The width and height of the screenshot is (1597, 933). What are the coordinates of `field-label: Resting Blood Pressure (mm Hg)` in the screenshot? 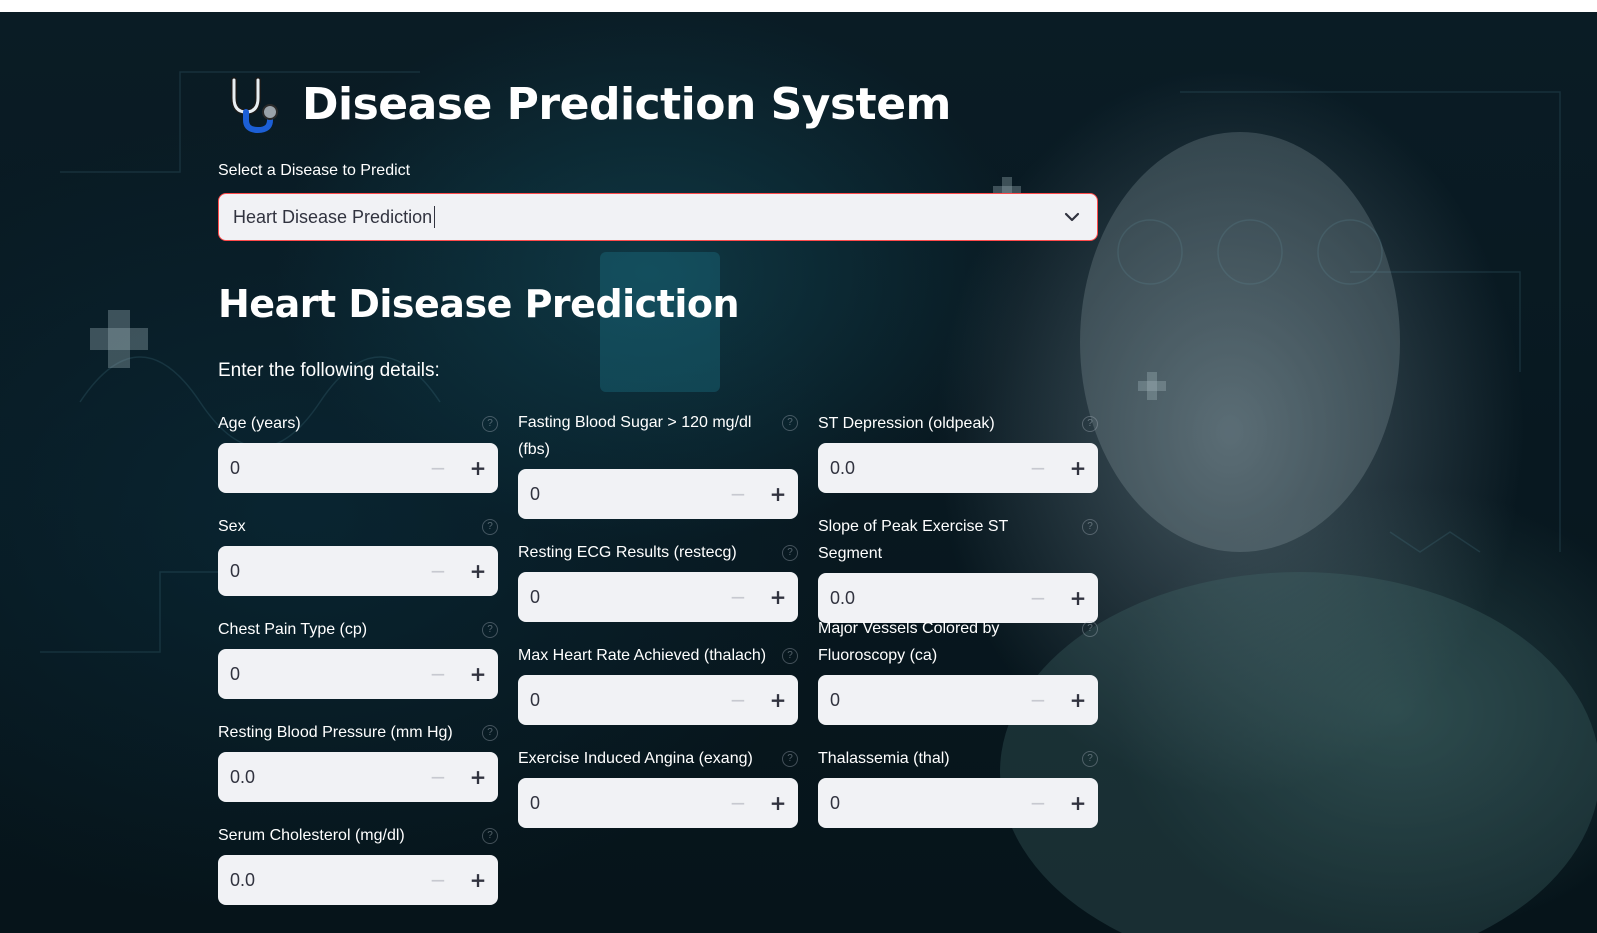 It's located at (335, 732).